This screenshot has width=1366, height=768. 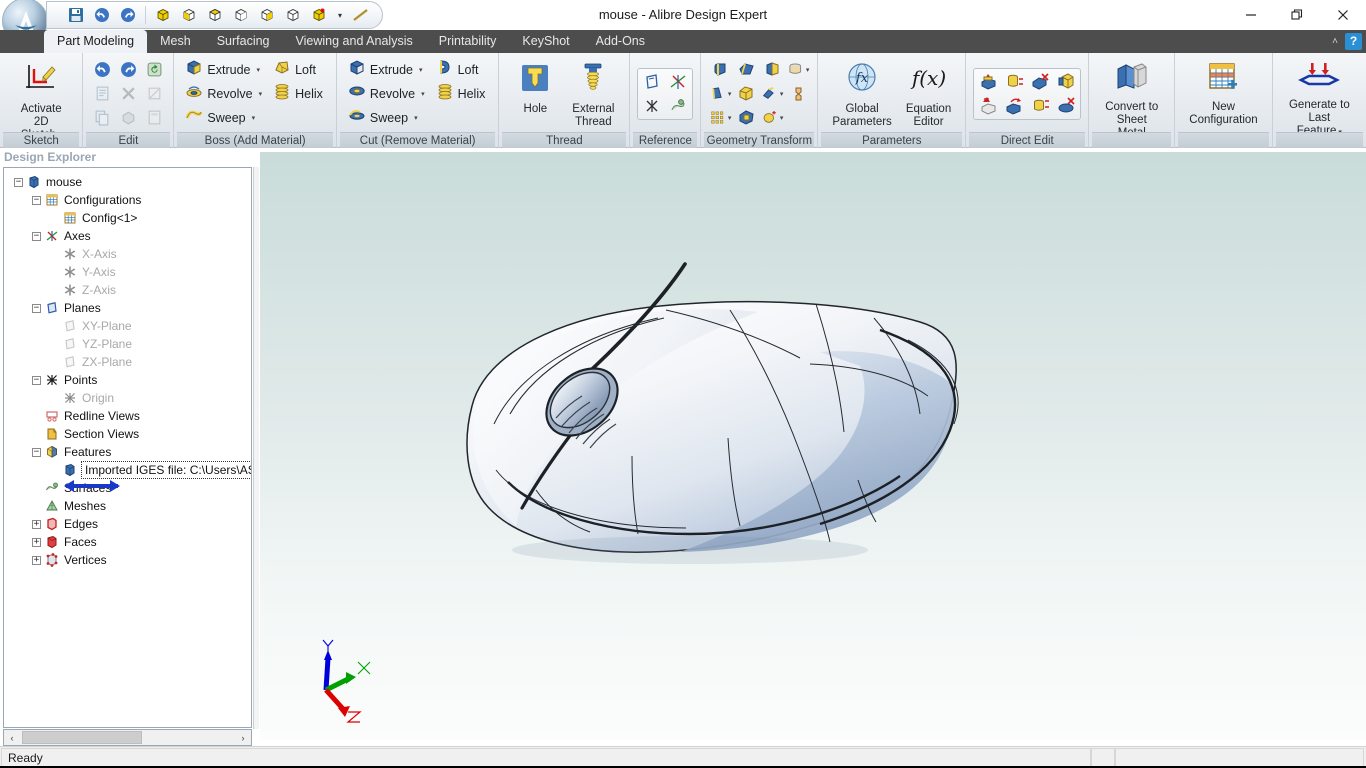 I want to click on edit-properties-icon, so click(x=102, y=94).